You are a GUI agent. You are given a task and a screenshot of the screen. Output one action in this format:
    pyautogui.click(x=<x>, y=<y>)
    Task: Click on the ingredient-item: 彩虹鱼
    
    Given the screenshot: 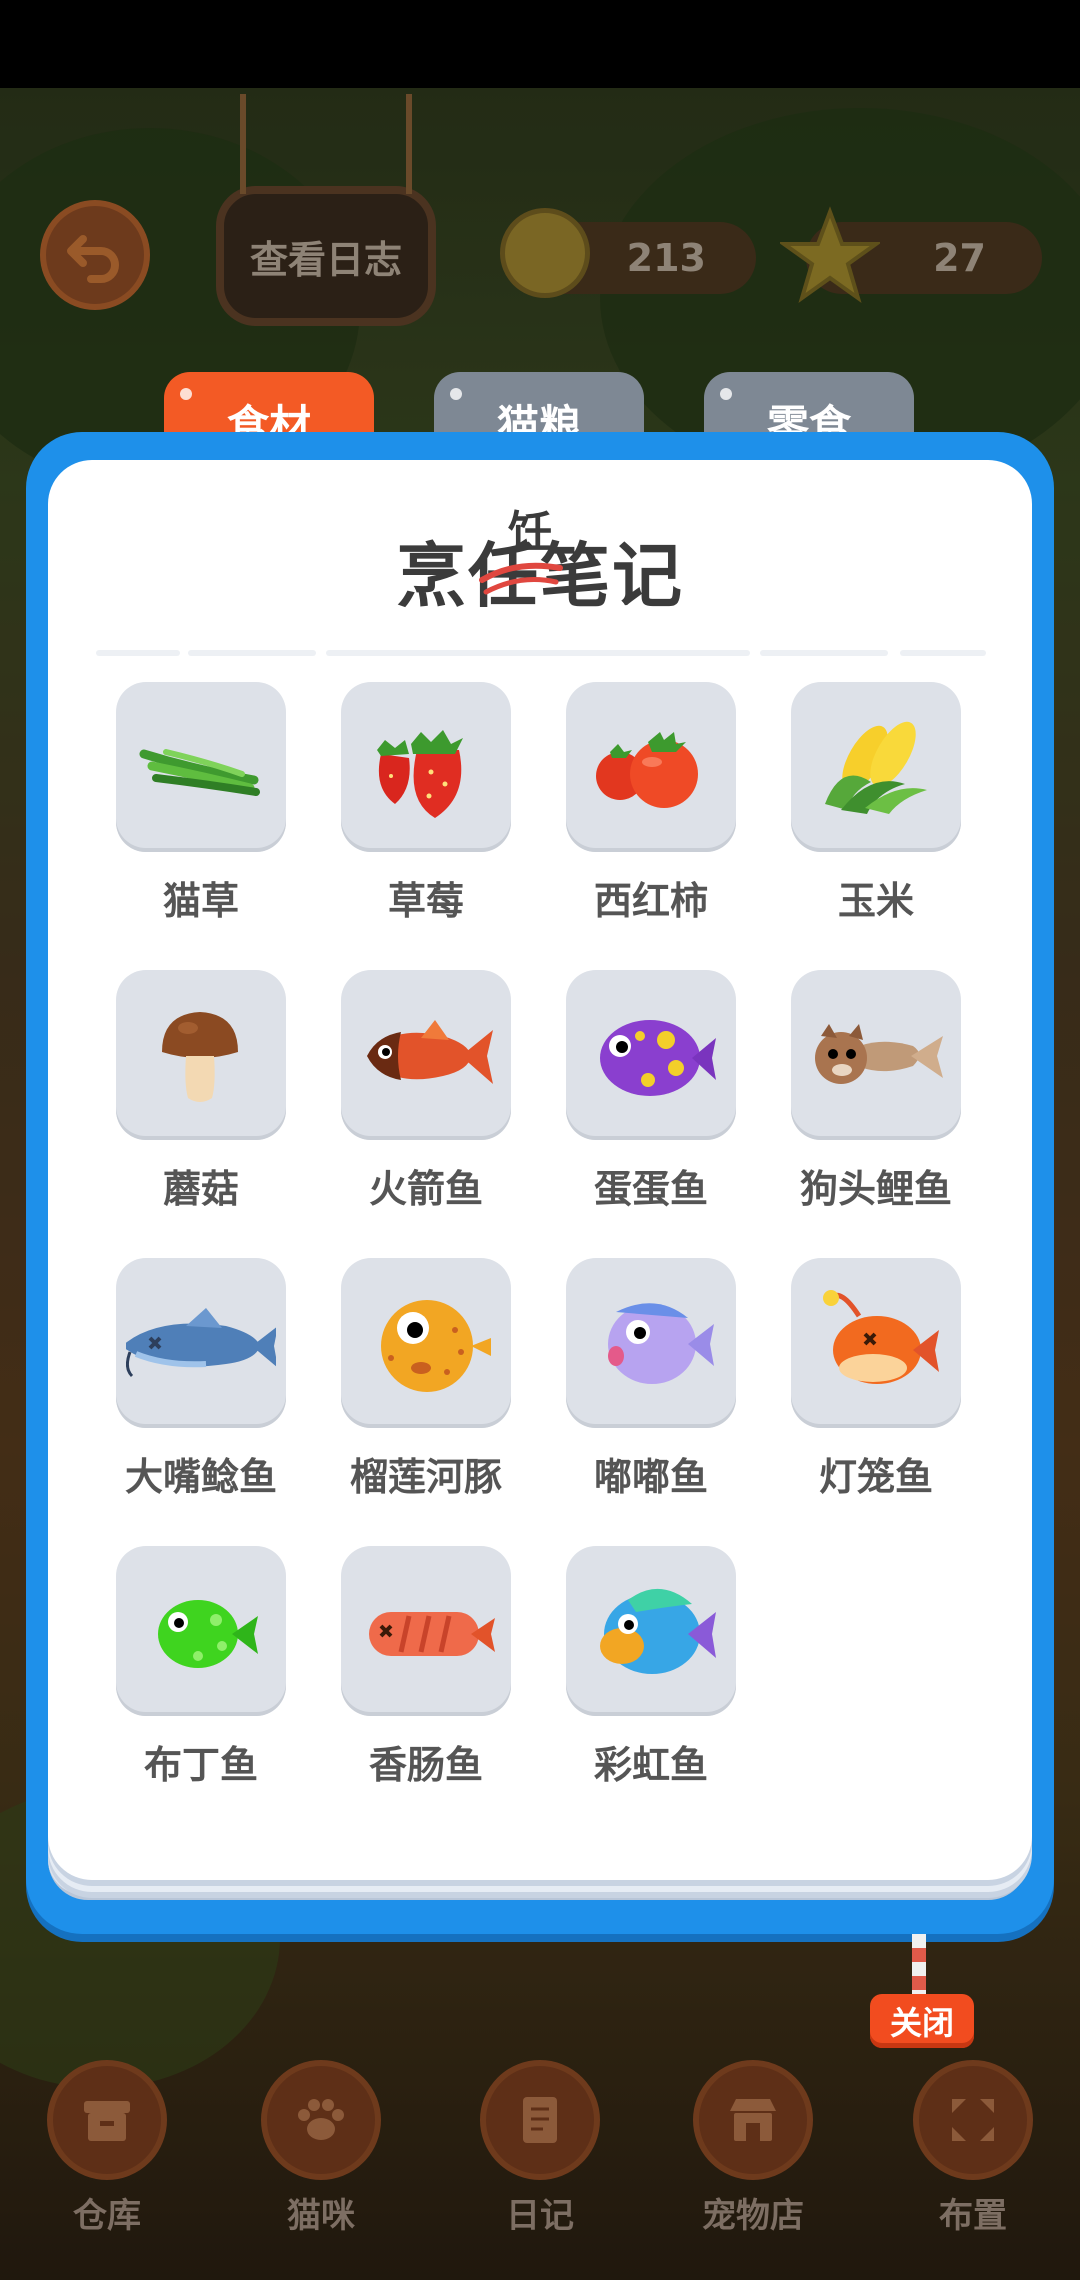 What is the action you would take?
    pyautogui.click(x=651, y=1667)
    